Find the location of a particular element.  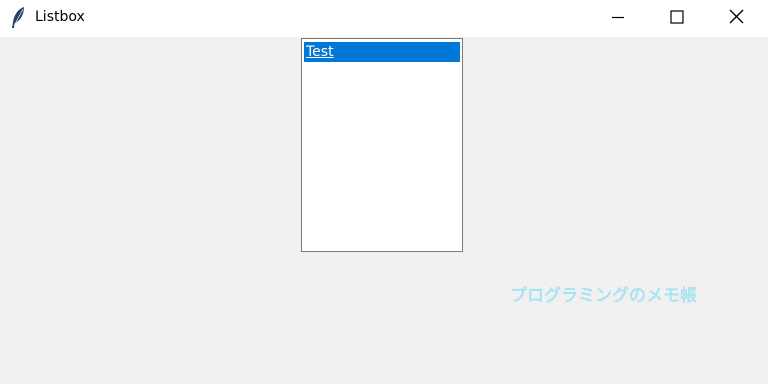

list-item: Test is located at coordinates (382, 52).